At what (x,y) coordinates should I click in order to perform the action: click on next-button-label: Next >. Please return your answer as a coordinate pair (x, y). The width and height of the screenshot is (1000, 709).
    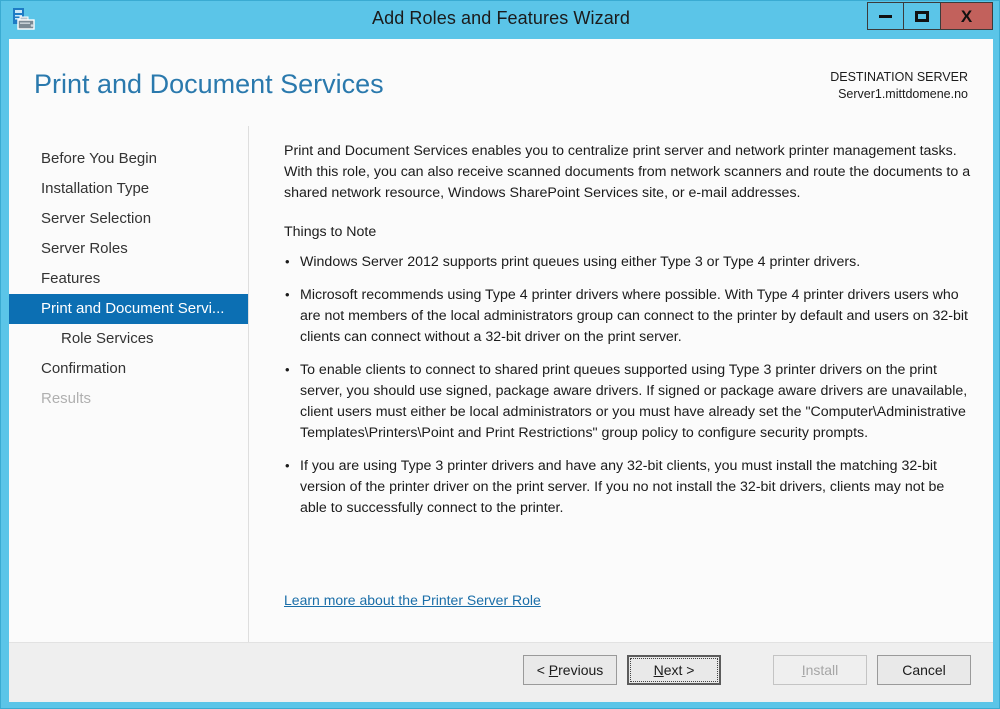
    Looking at the image, I should click on (674, 670).